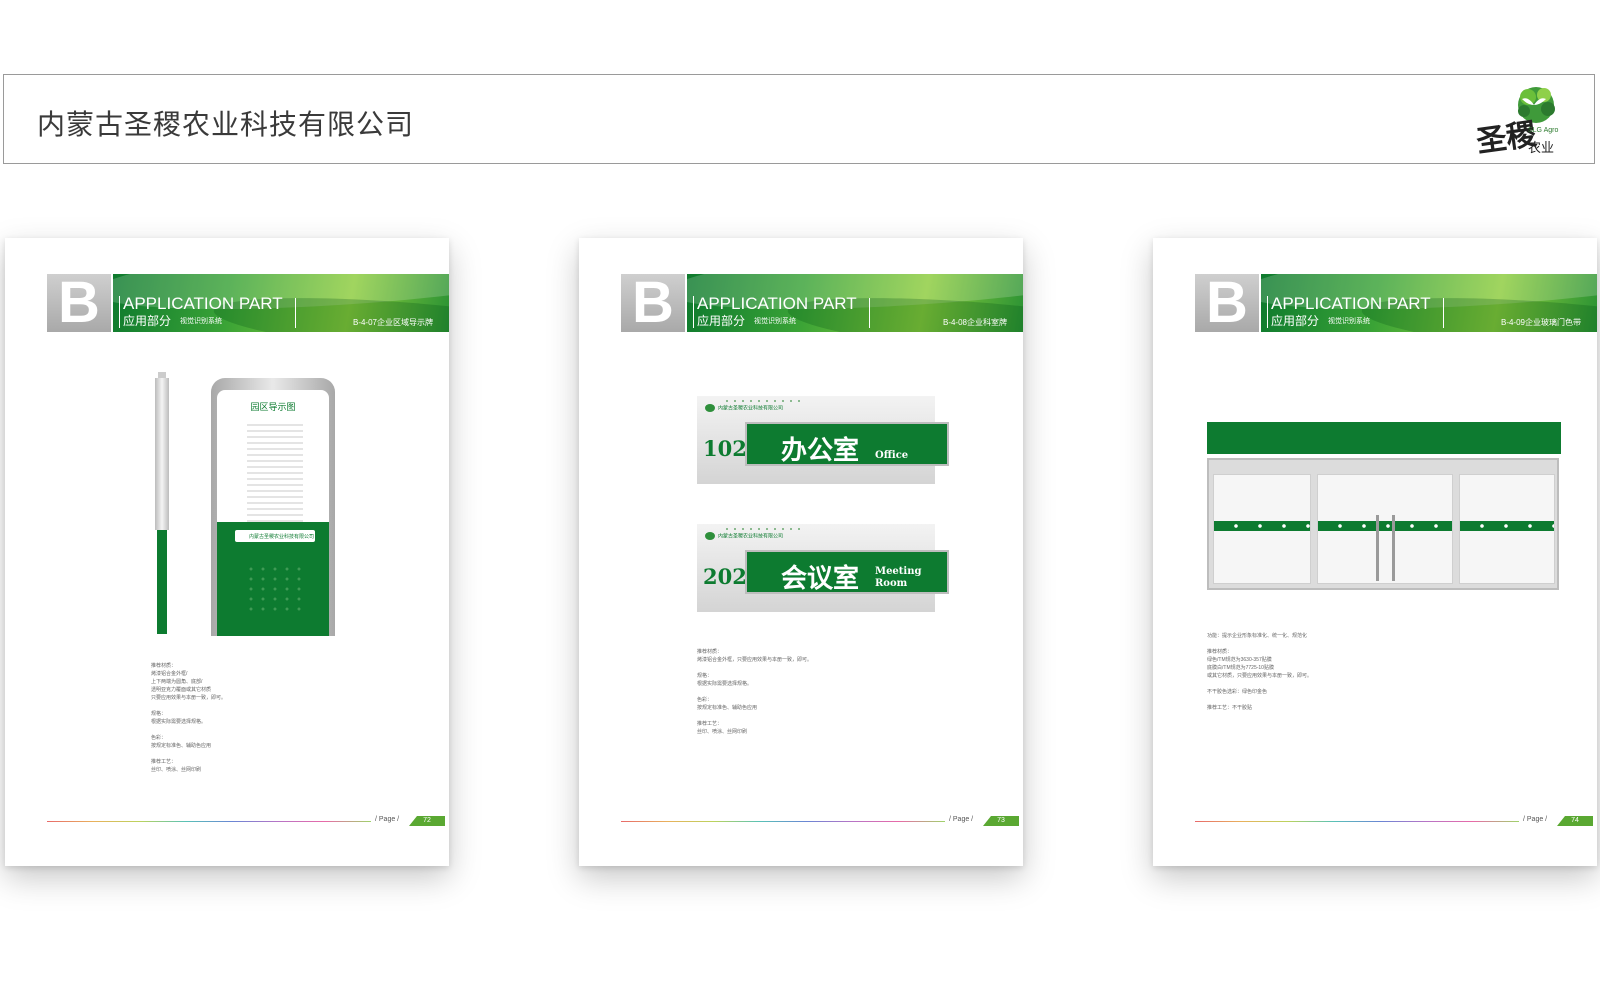 The height and width of the screenshot is (1004, 1600). I want to click on room-name-cn: 办公室, so click(820, 451).